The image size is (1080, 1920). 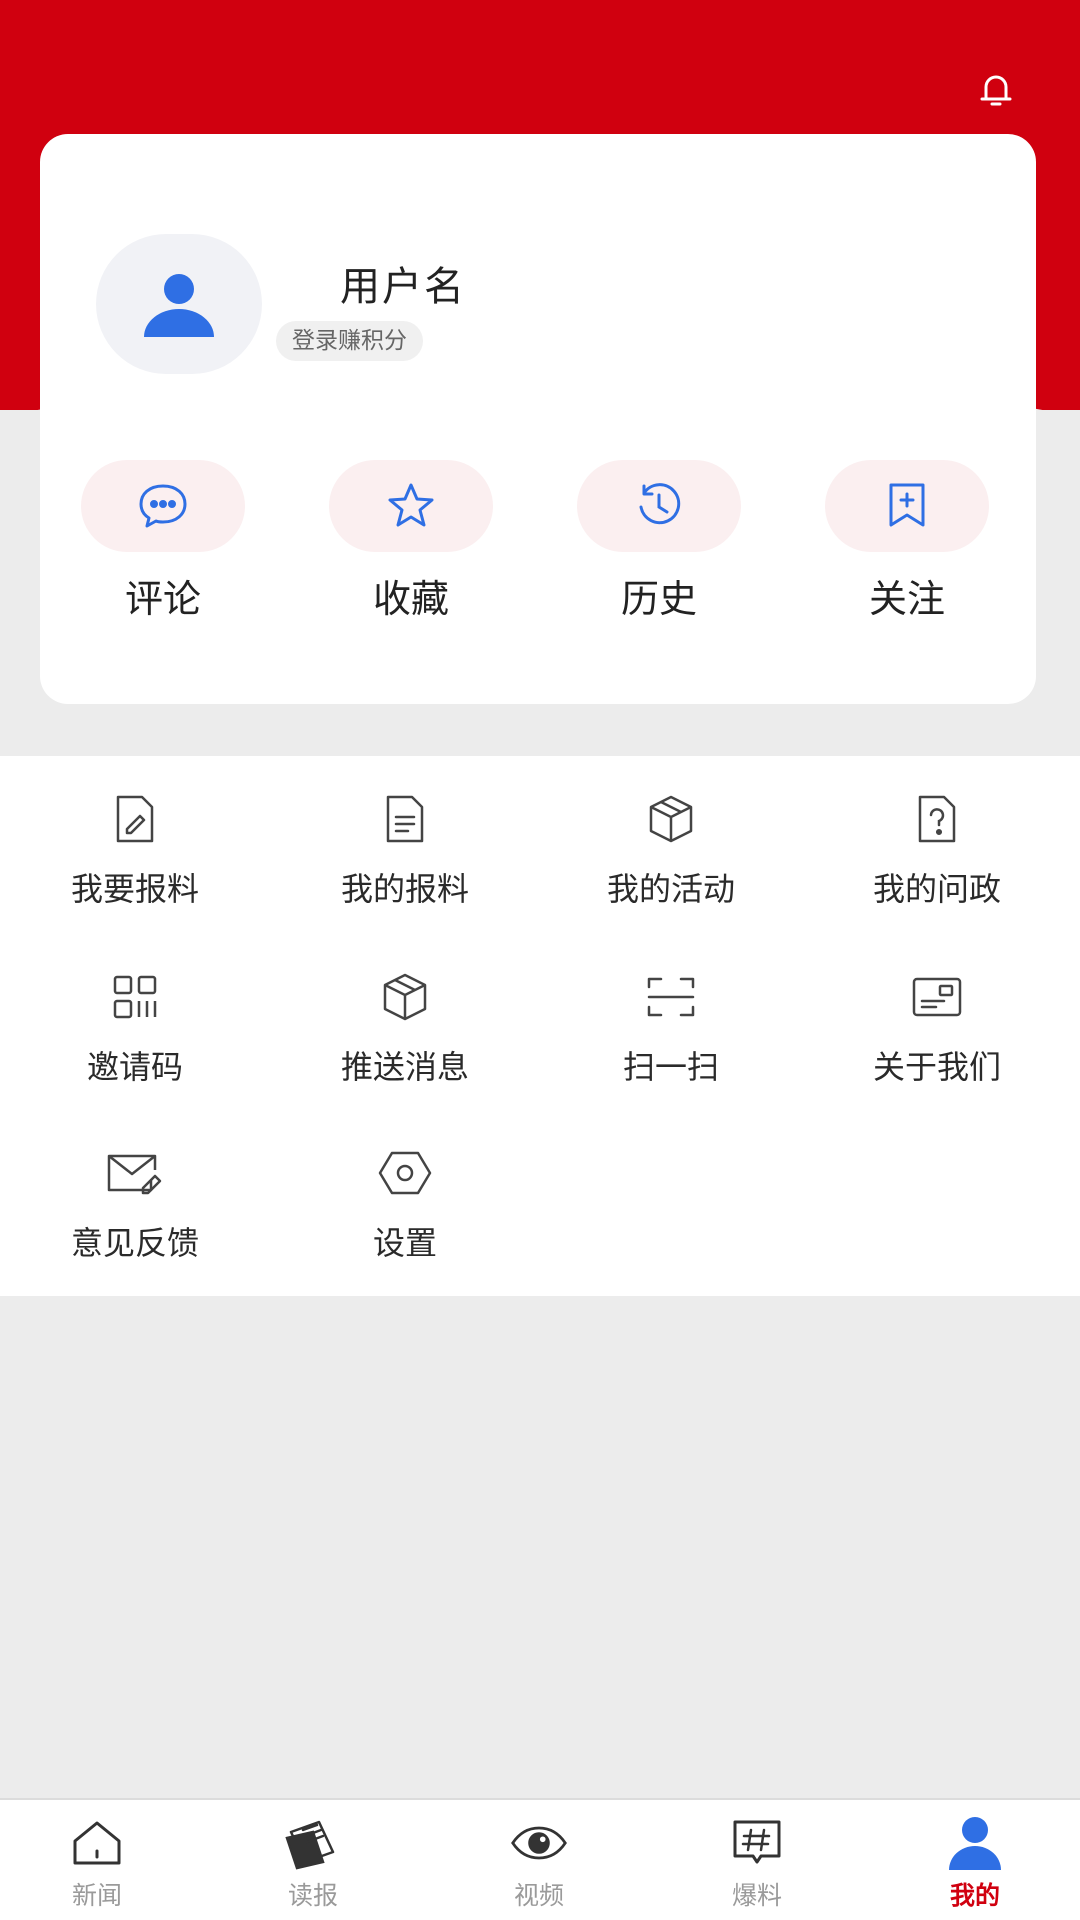 I want to click on tab-label: 视频, so click(x=538, y=1895).